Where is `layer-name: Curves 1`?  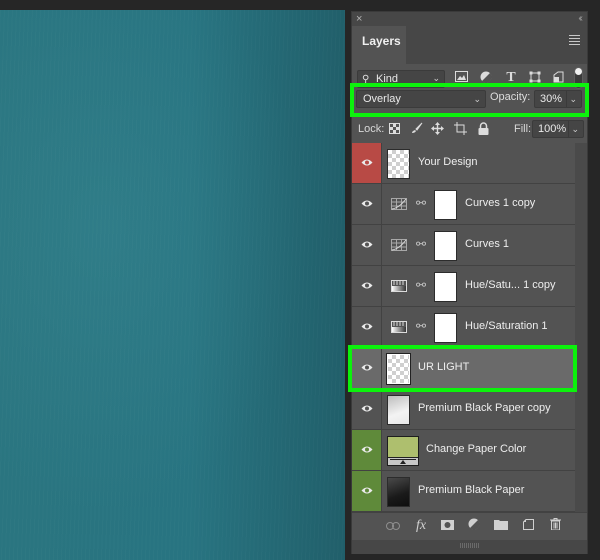
layer-name: Curves 1 is located at coordinates (487, 244).